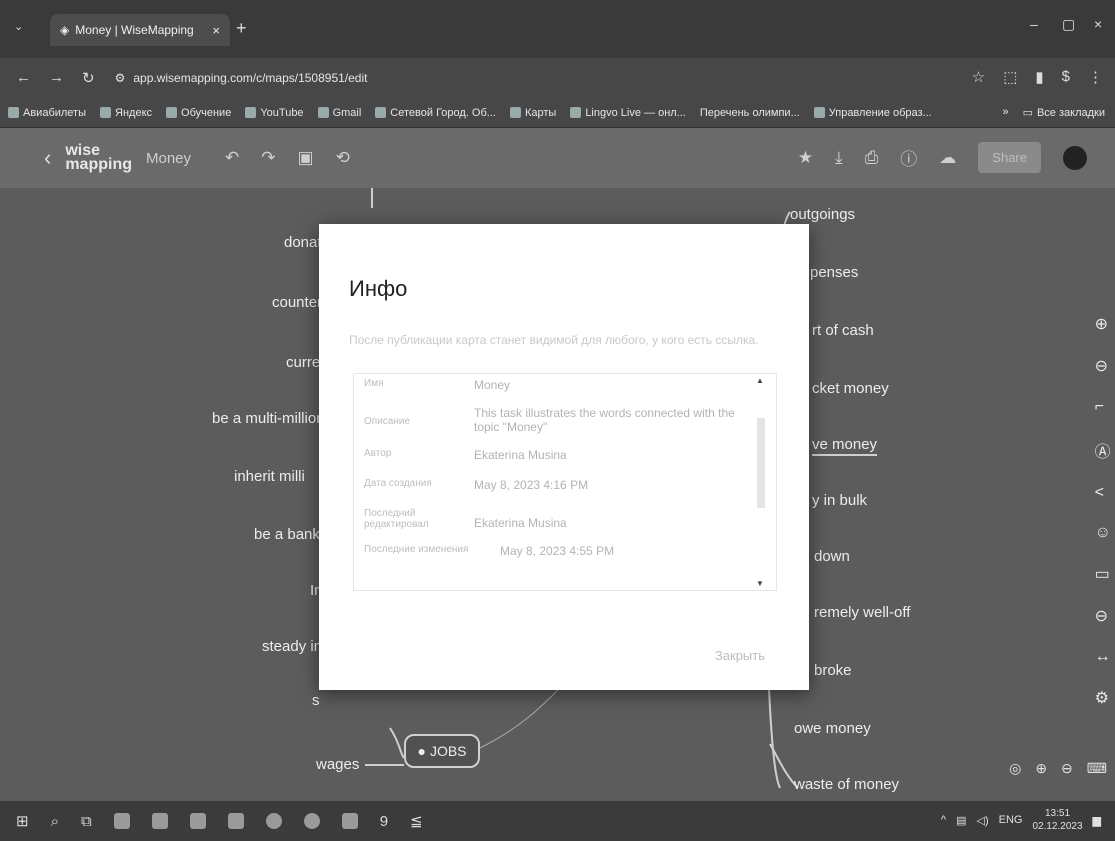 Image resolution: width=1115 pixels, height=841 pixels. Describe the element at coordinates (343, 158) in the screenshot. I see `history-icon: ⟲` at that location.